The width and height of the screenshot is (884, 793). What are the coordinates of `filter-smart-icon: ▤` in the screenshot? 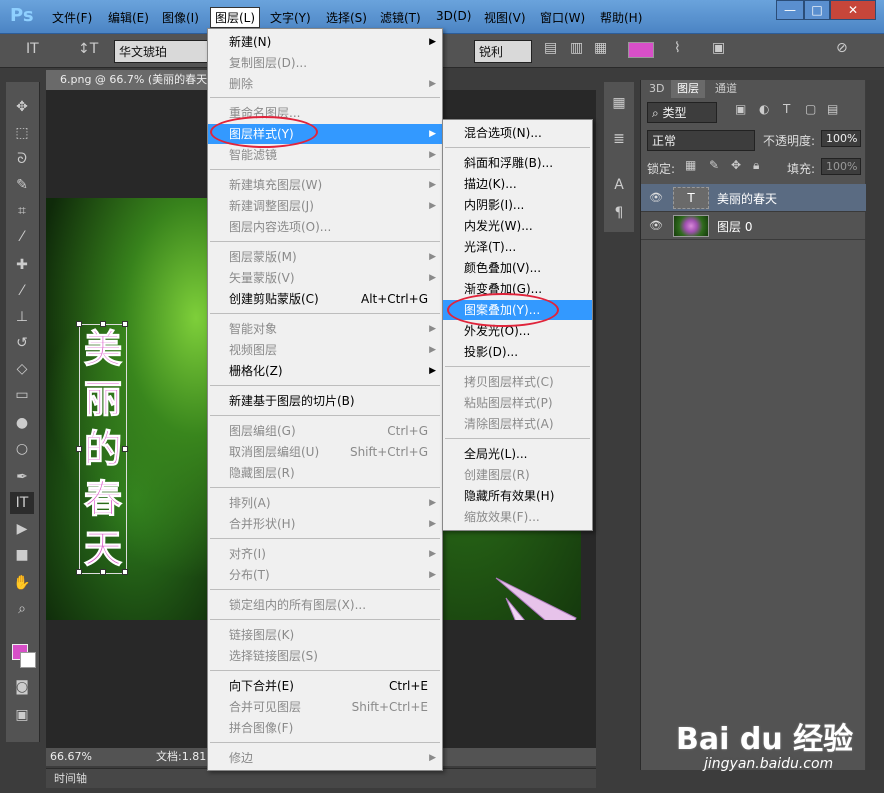 It's located at (832, 109).